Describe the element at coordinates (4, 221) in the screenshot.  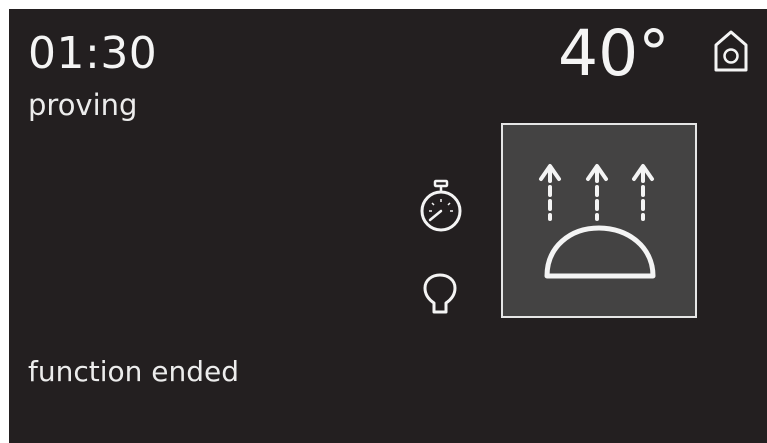
I see `display-frame-left` at that location.